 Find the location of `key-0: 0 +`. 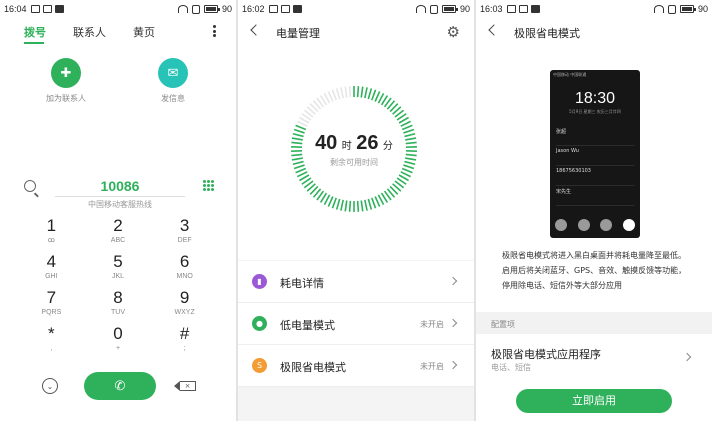

key-0: 0 + is located at coordinates (118, 340).